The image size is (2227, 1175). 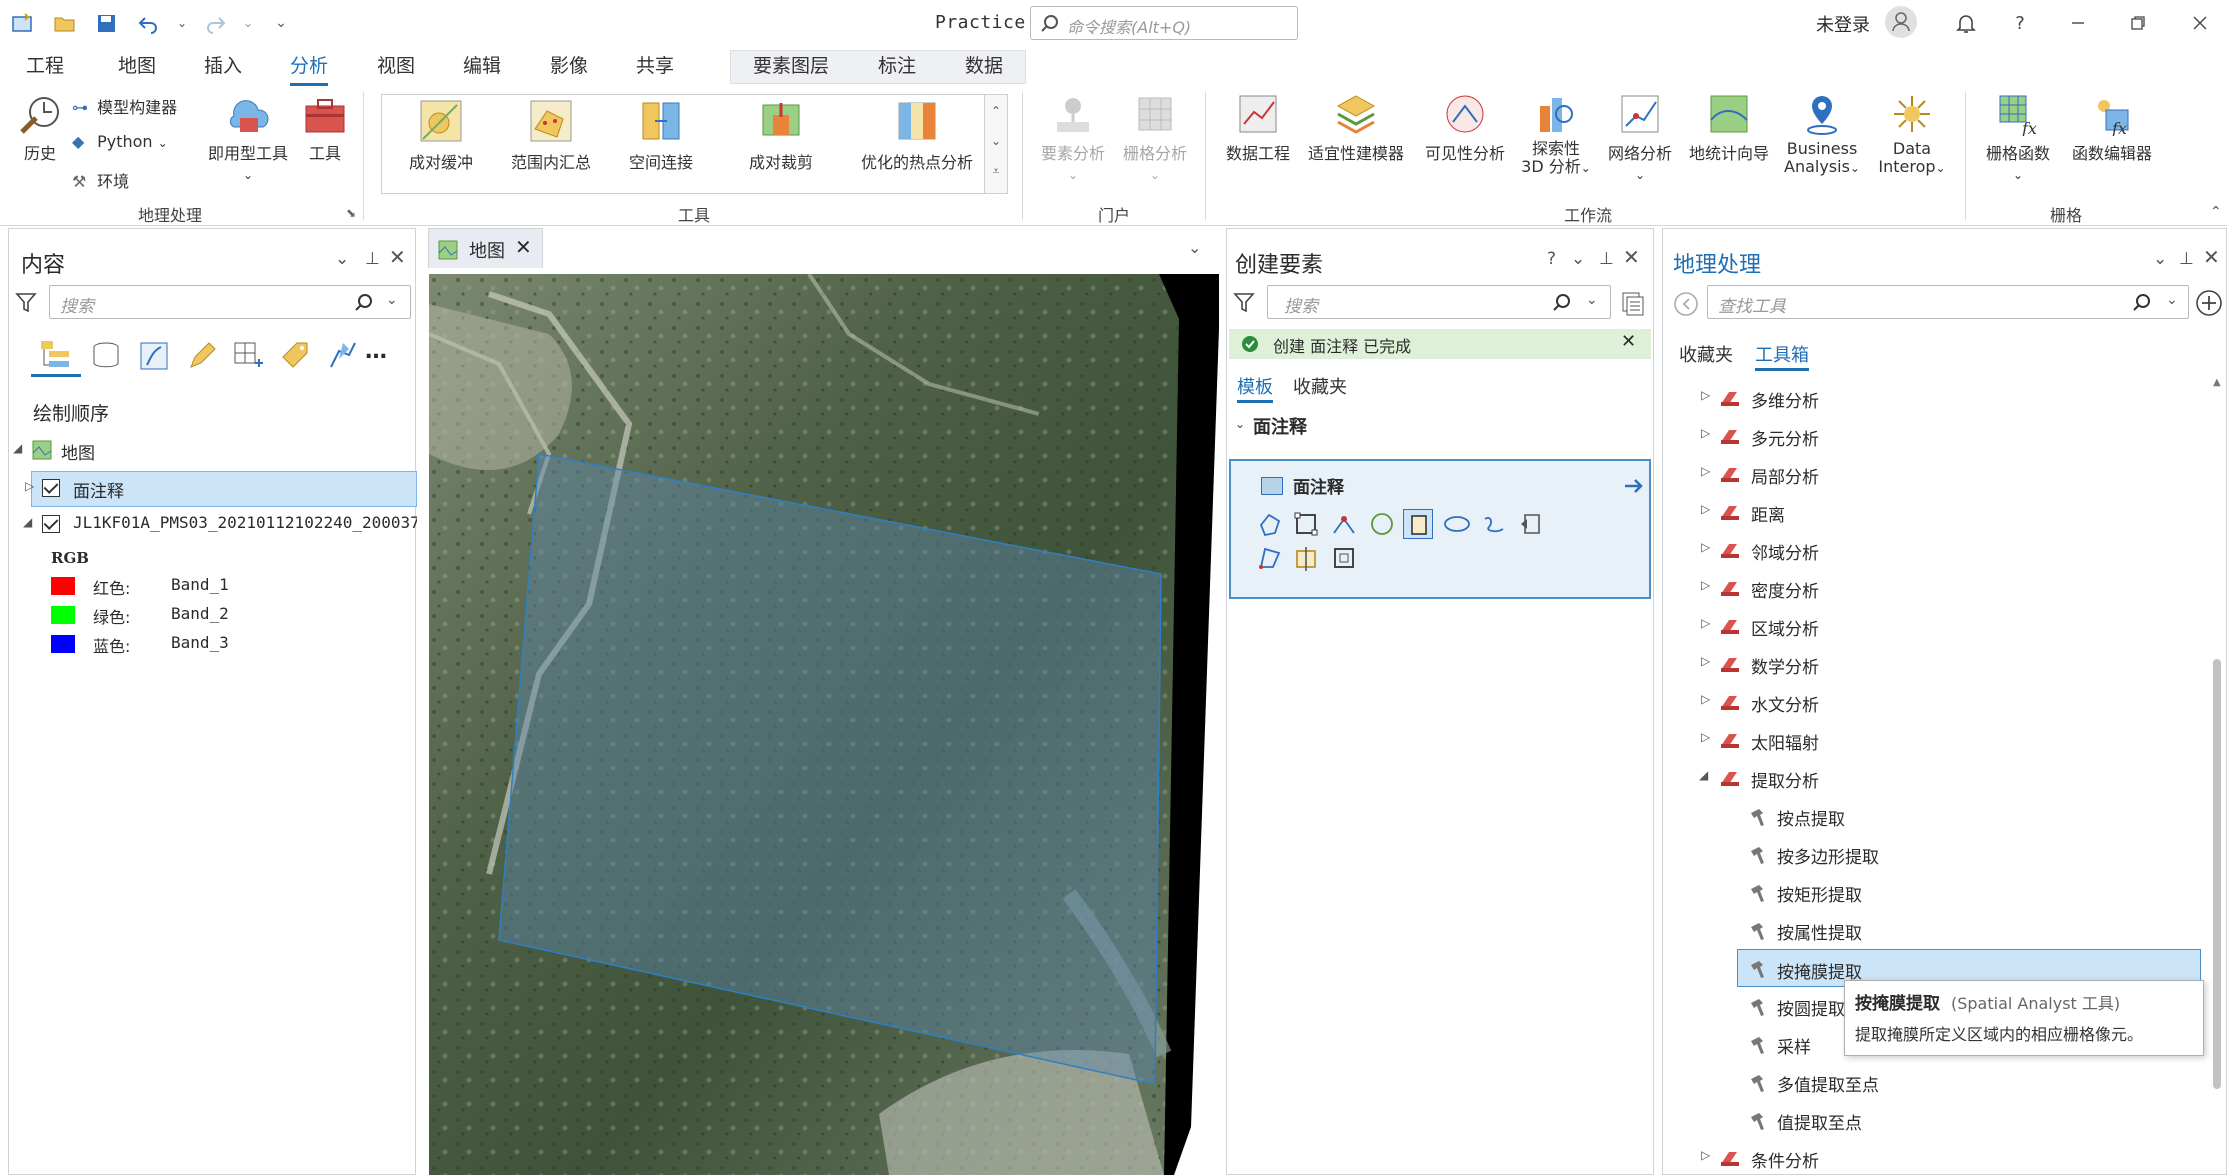 What do you see at coordinates (1633, 303) in the screenshot?
I see `manage-templates-icon` at bounding box center [1633, 303].